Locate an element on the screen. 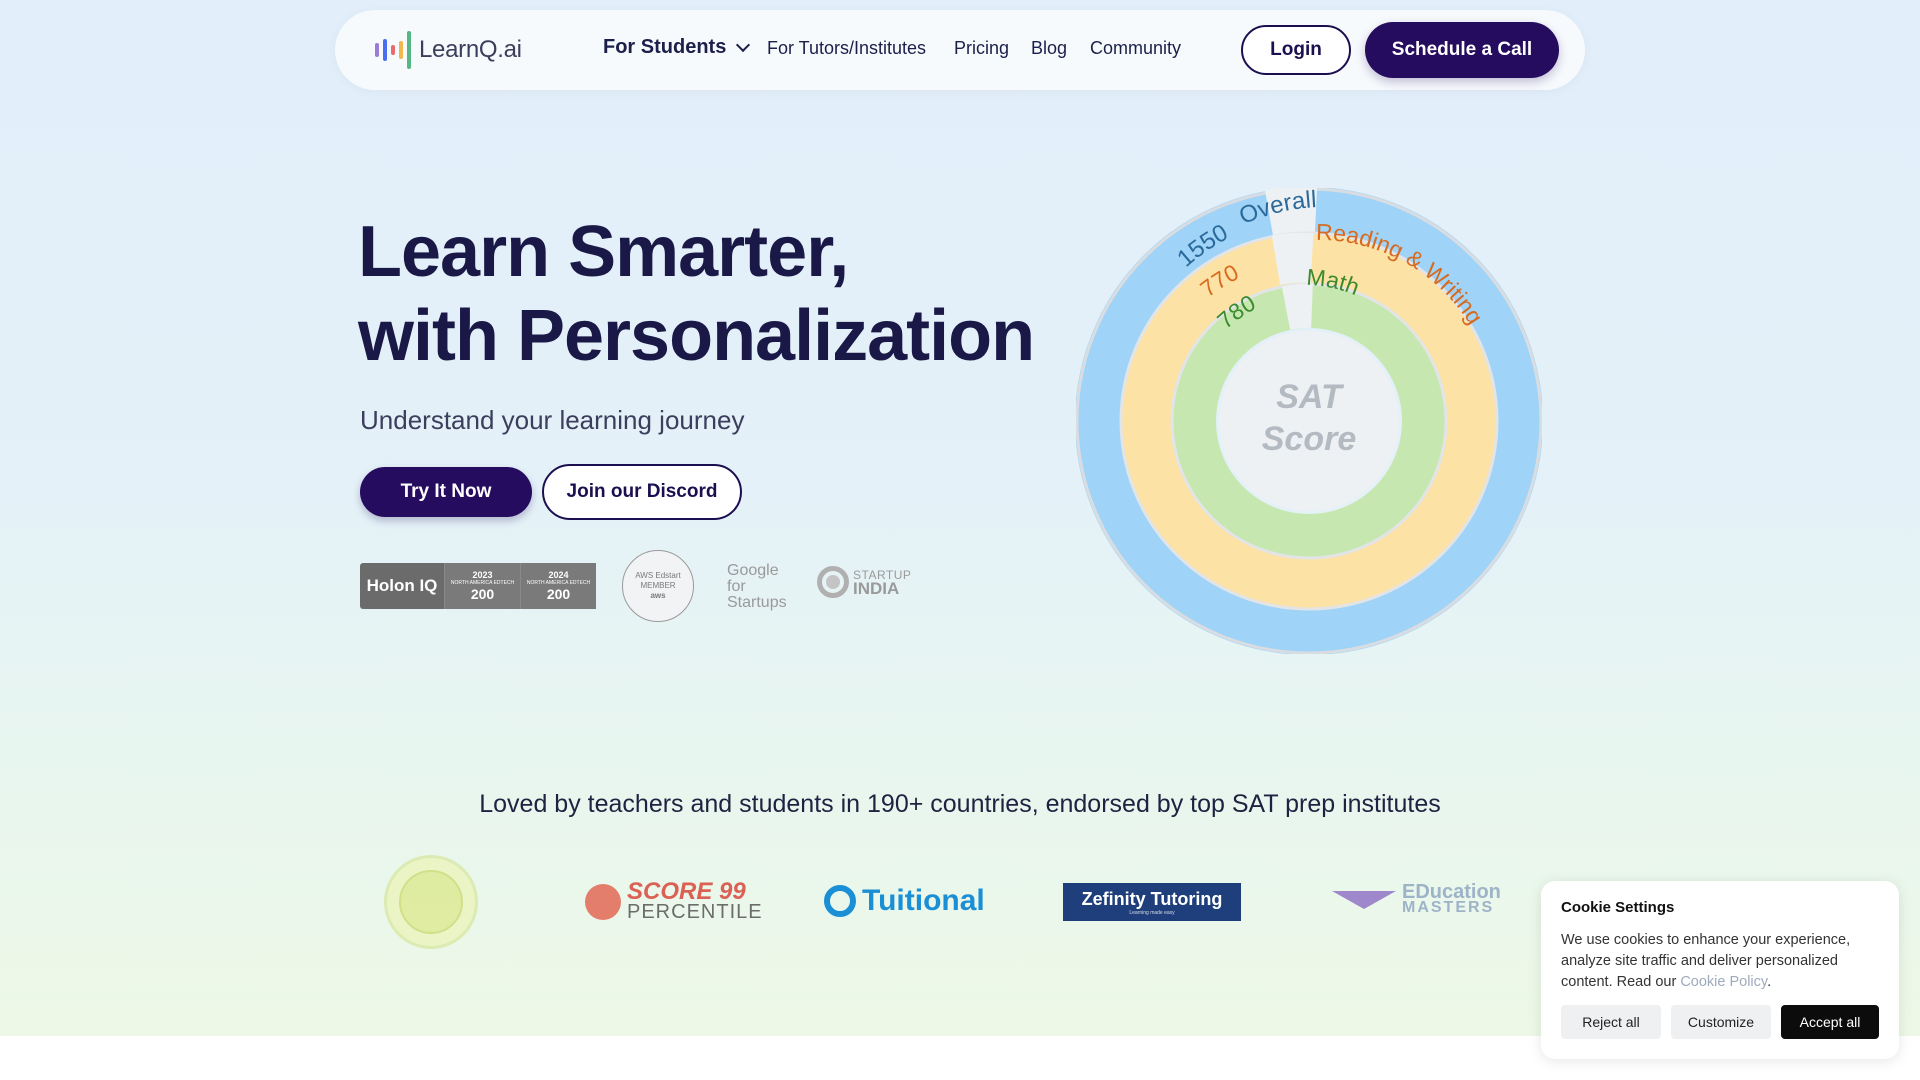 The width and height of the screenshot is (1920, 1080). nav-pricing: Pricing is located at coordinates (981, 48).